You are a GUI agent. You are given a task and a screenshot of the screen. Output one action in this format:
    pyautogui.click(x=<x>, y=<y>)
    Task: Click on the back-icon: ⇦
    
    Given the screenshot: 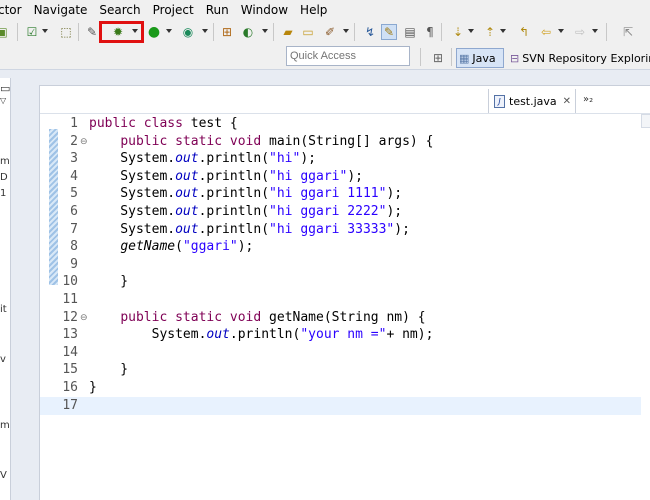 What is the action you would take?
    pyautogui.click(x=546, y=32)
    